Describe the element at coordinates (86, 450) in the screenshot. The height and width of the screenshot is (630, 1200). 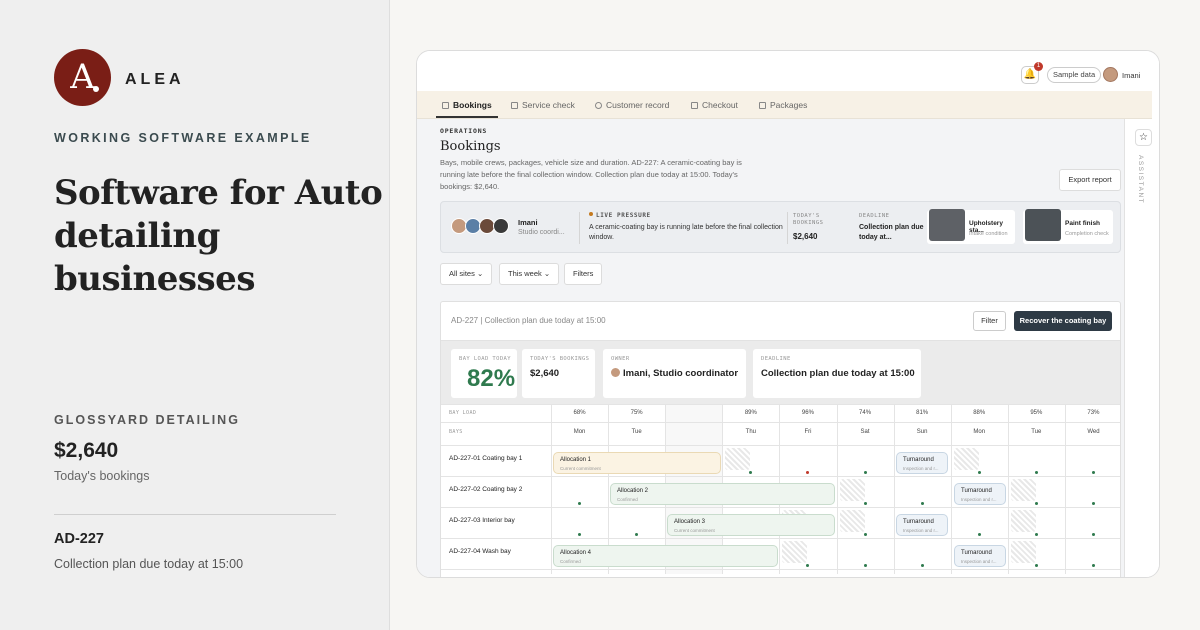
I see `bookings-amount: $2,640` at that location.